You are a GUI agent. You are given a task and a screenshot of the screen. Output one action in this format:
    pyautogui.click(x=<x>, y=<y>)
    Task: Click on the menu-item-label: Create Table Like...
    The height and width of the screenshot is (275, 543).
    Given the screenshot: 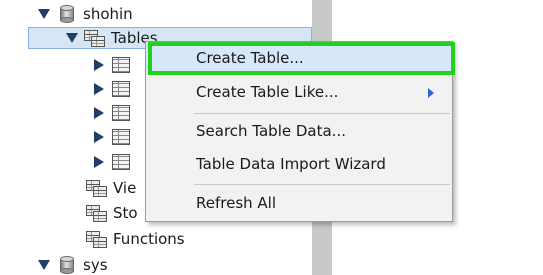 What is the action you would take?
    pyautogui.click(x=267, y=92)
    